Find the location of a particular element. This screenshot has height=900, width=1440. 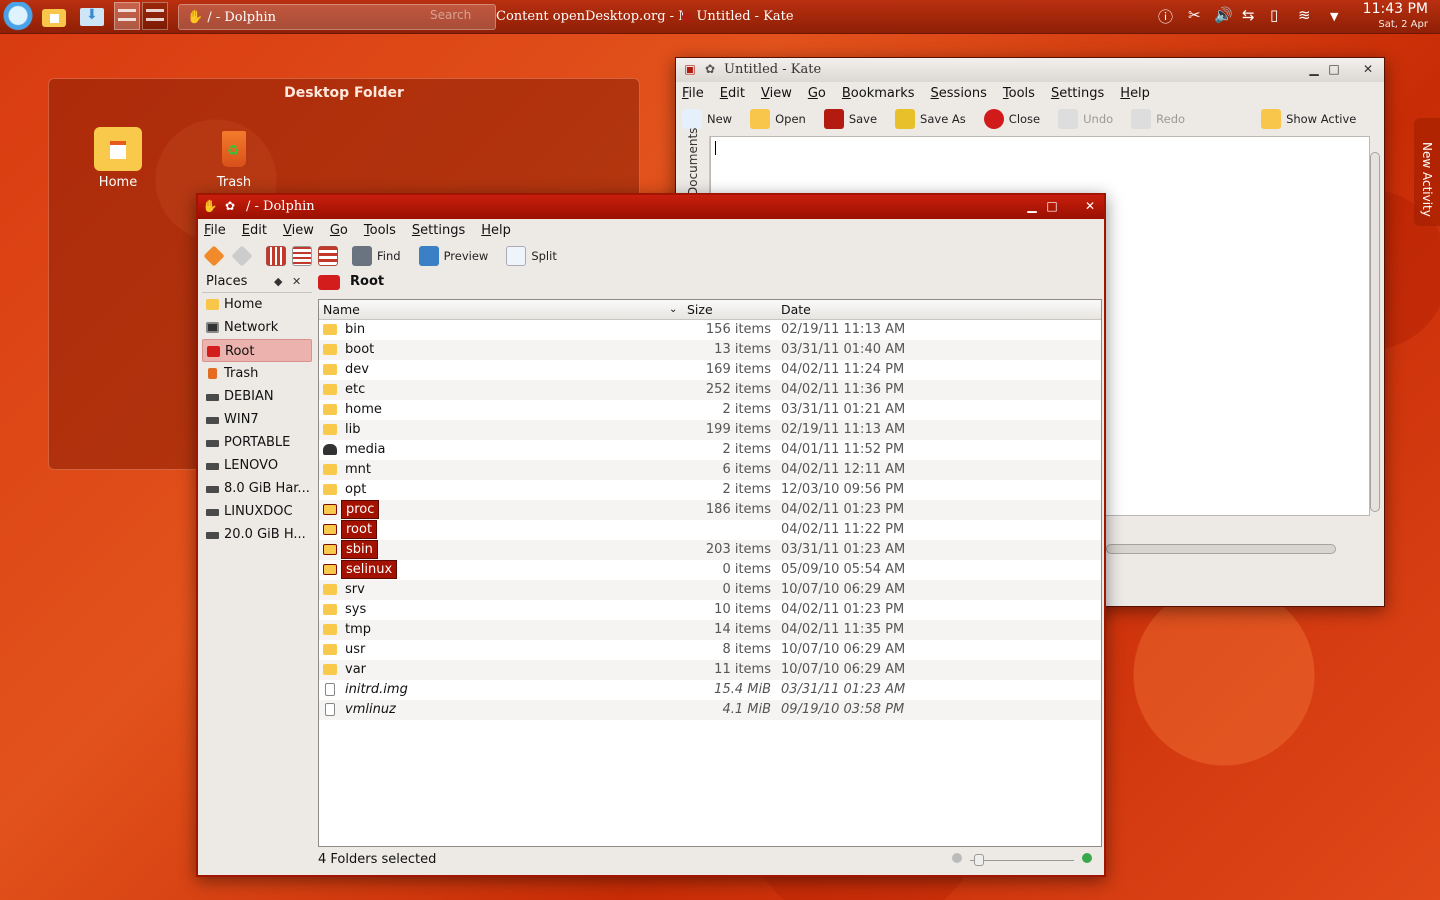

table-row: lib 199 items 02/19/11 11:13 AM is located at coordinates (710, 430).